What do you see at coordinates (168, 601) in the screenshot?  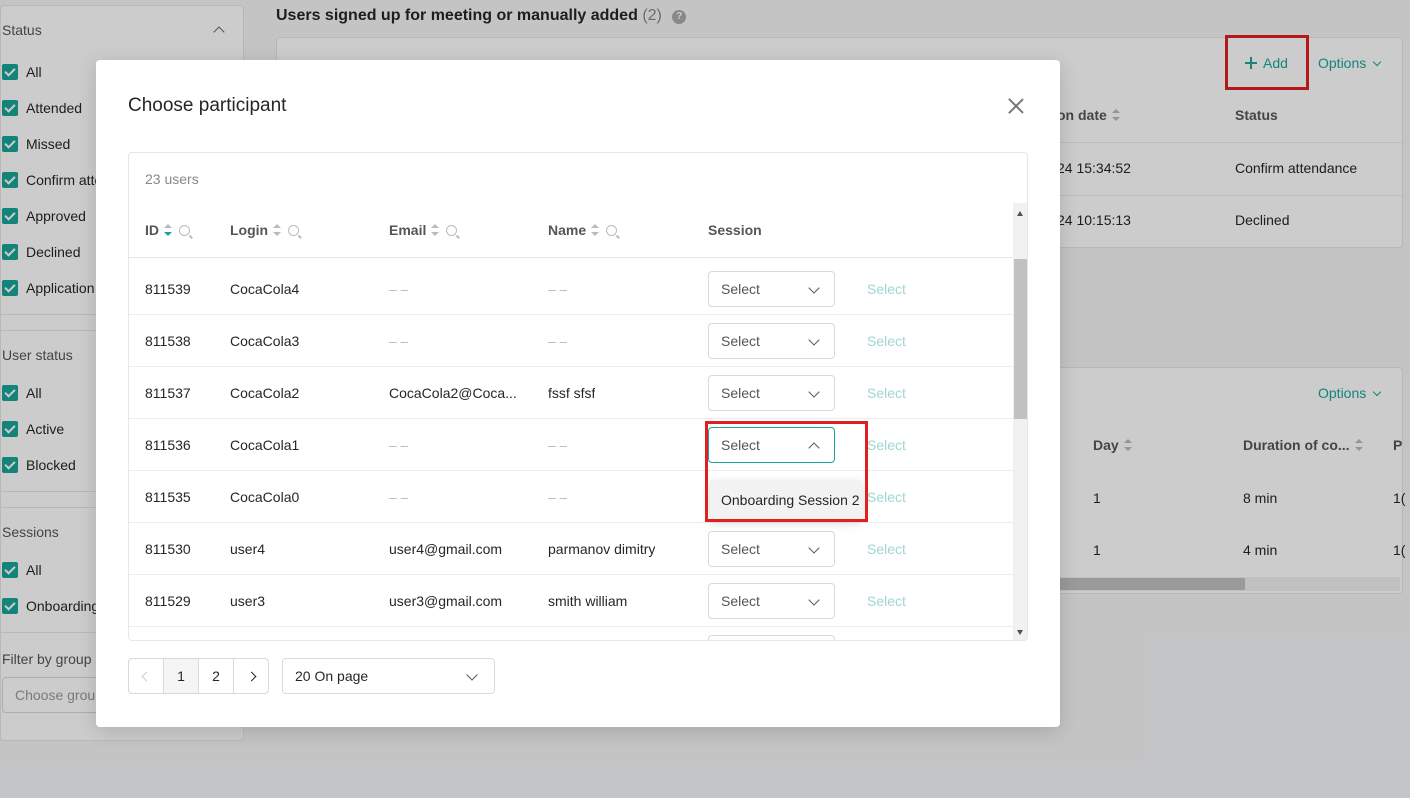 I see `cell-id: 811529` at bounding box center [168, 601].